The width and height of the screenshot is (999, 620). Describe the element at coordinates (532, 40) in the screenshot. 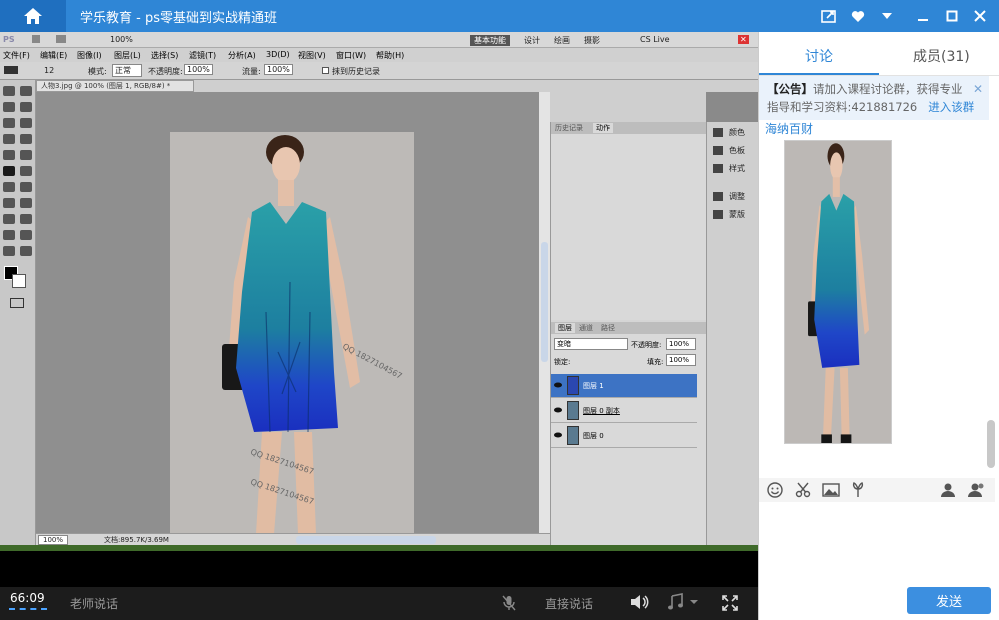

I see `workspace-design: 设计` at that location.